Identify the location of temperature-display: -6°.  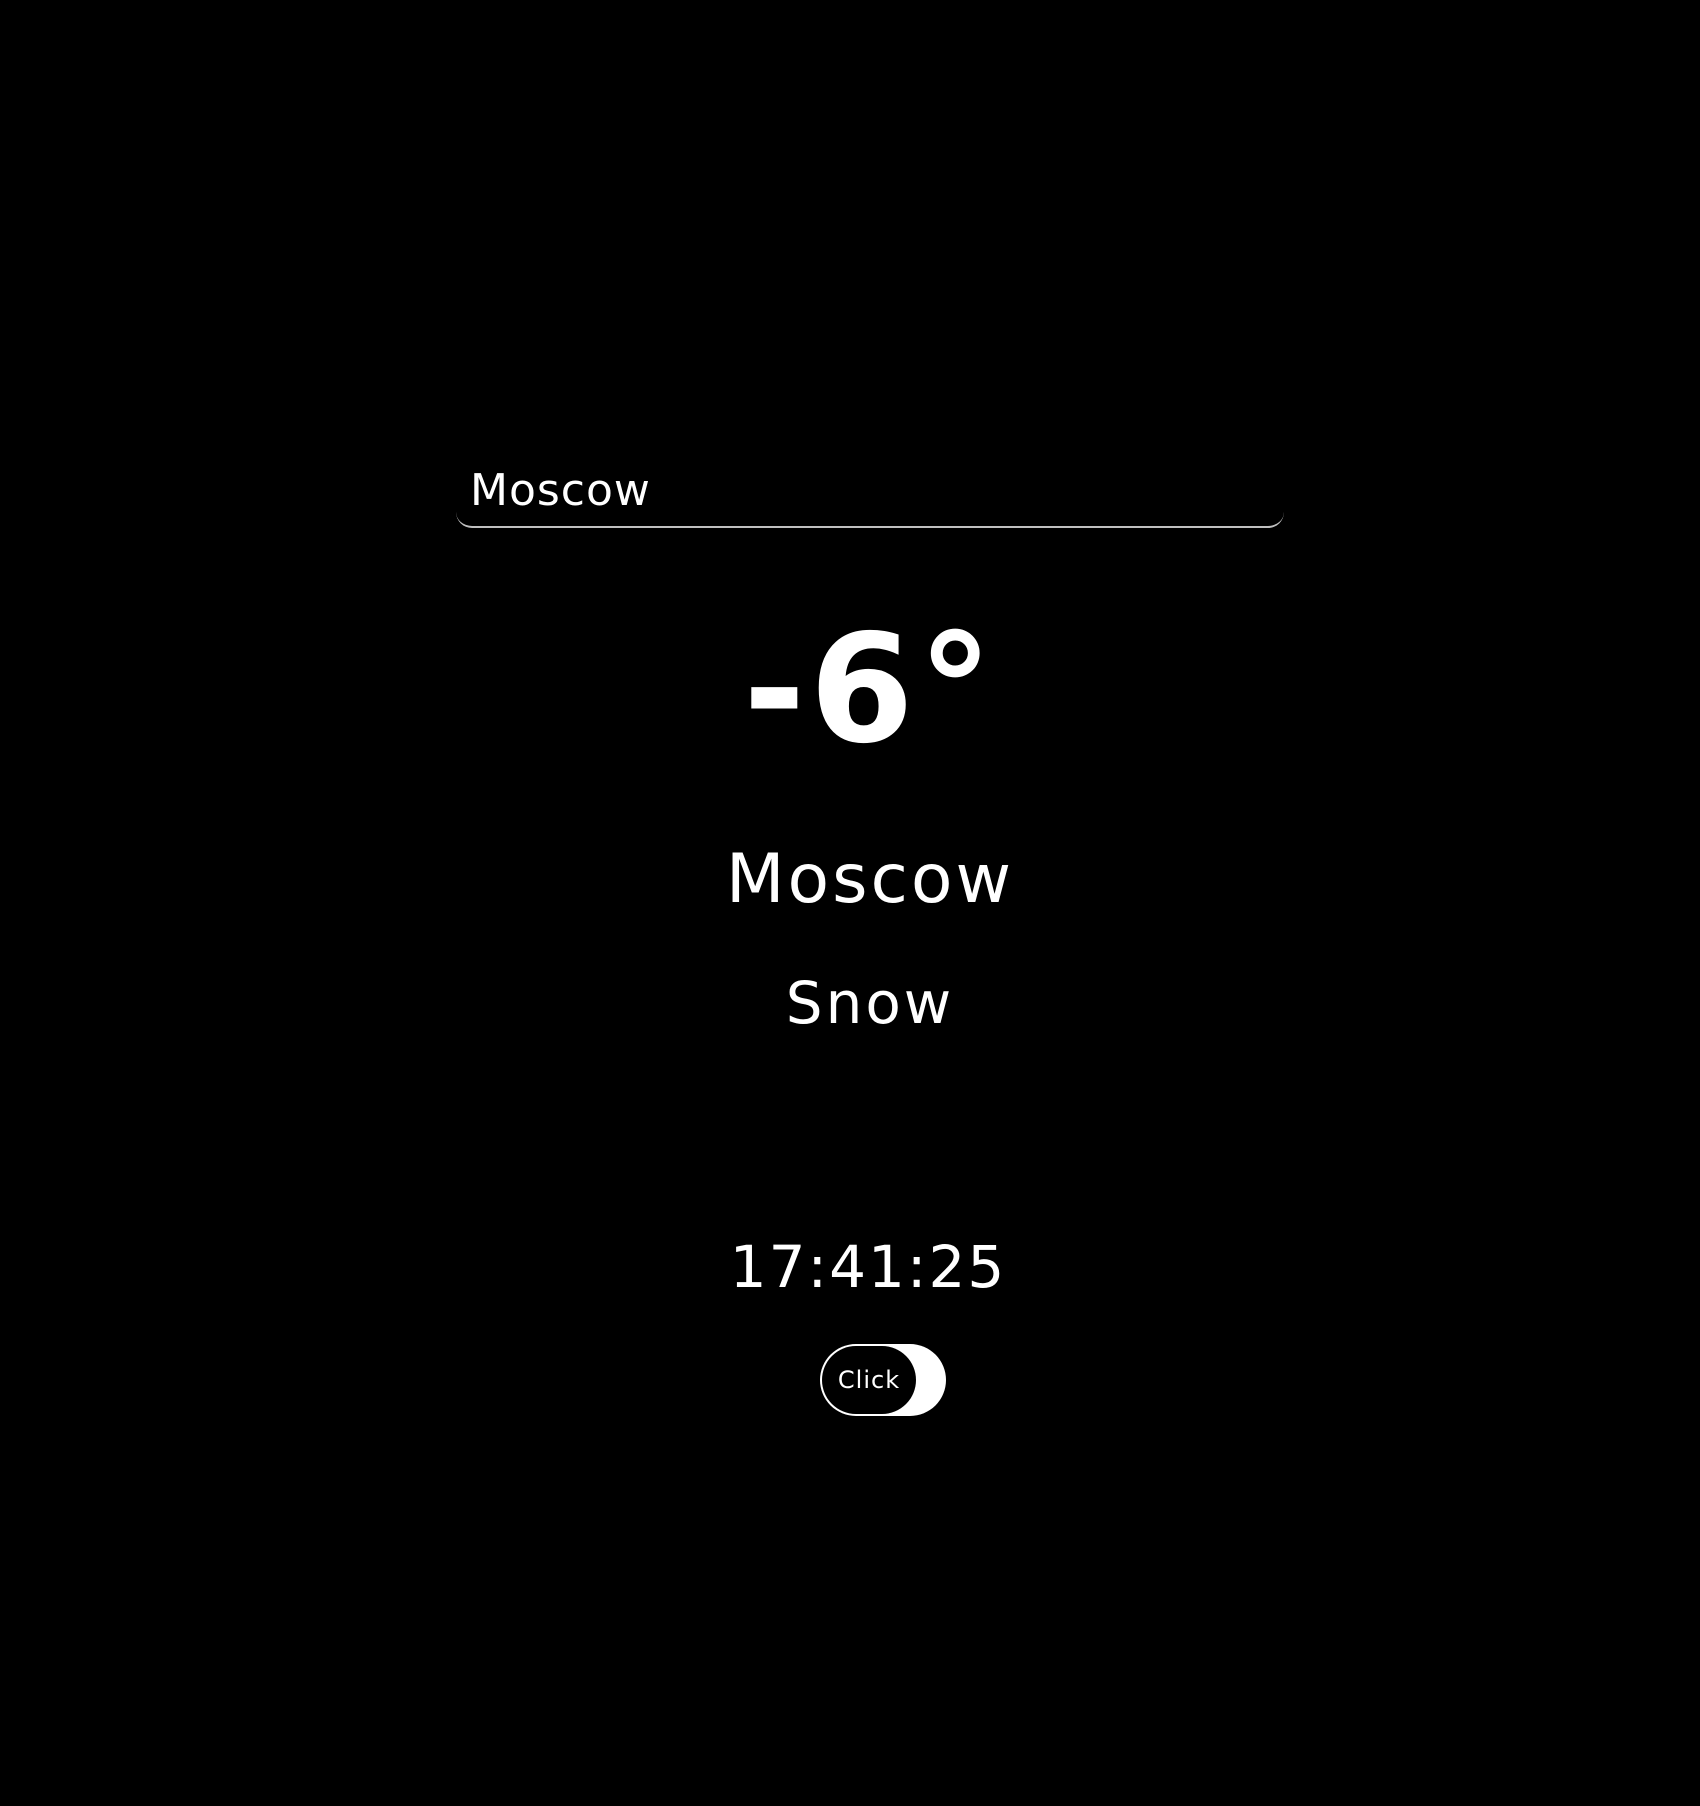
(870, 690).